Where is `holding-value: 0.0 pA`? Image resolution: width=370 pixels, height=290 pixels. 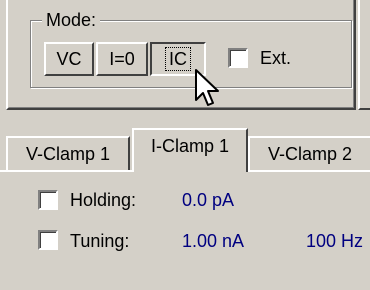
holding-value: 0.0 pA is located at coordinates (208, 200).